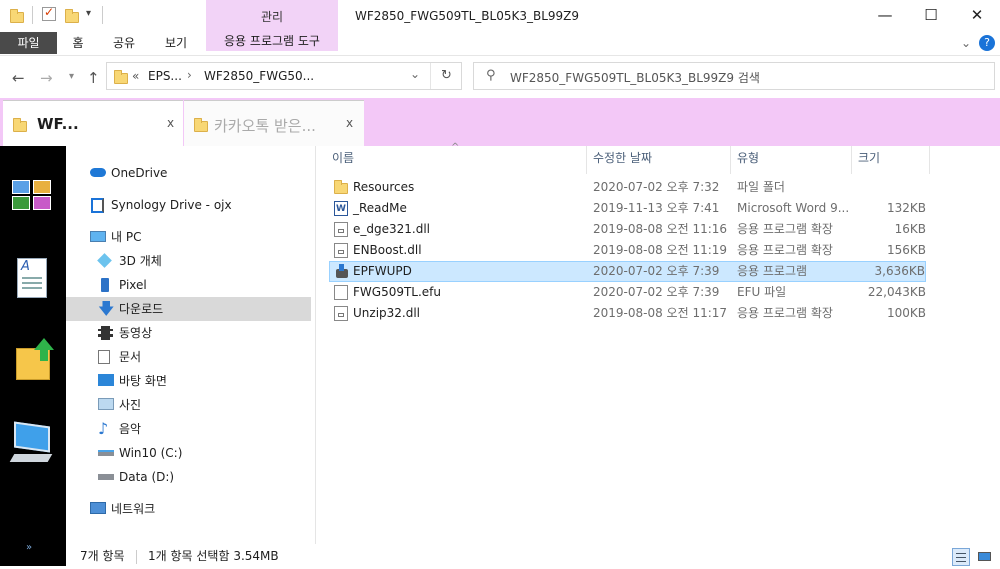 The width and height of the screenshot is (1000, 569). What do you see at coordinates (985, 557) in the screenshot?
I see `large-icons-view-icon` at bounding box center [985, 557].